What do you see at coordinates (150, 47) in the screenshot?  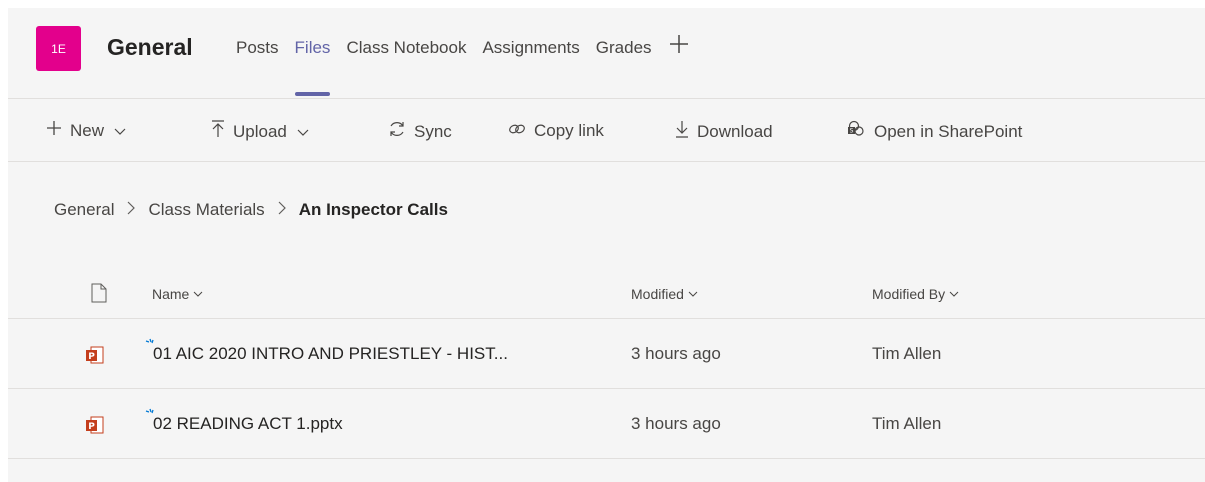 I see `channel-title: General` at bounding box center [150, 47].